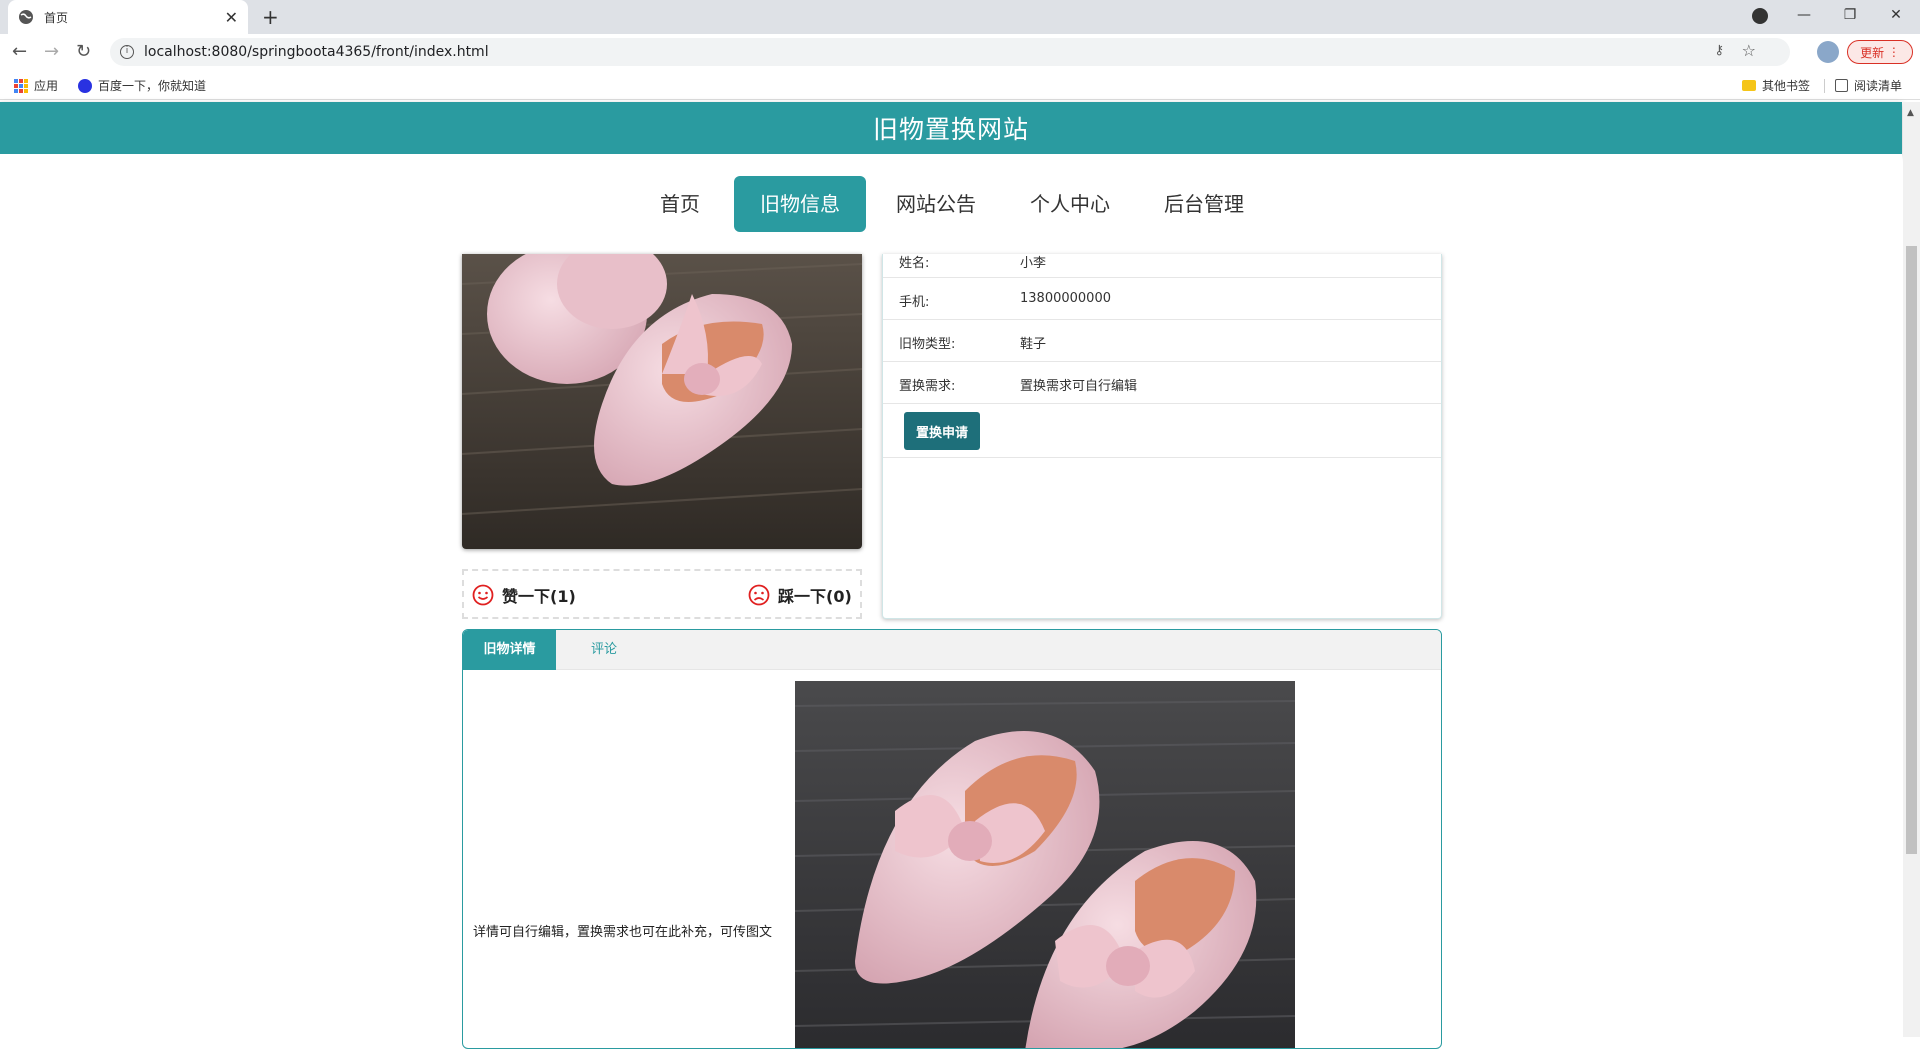  What do you see at coordinates (1162, 341) in the screenshot?
I see `info-row-type: 旧物类型: 鞋子` at bounding box center [1162, 341].